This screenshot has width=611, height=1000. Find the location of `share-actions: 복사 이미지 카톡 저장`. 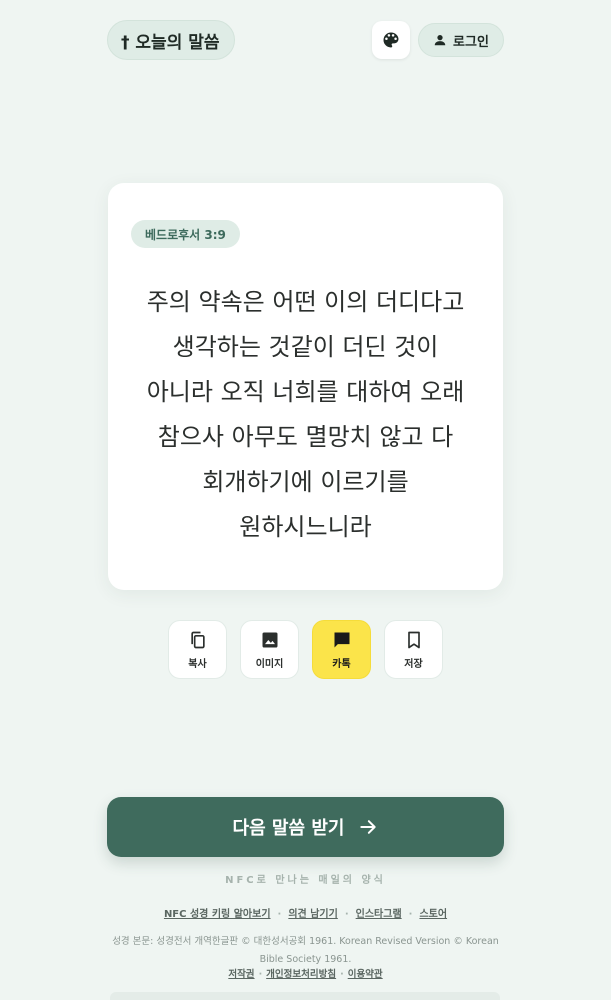

share-actions: 복사 이미지 카톡 저장 is located at coordinates (305, 650).